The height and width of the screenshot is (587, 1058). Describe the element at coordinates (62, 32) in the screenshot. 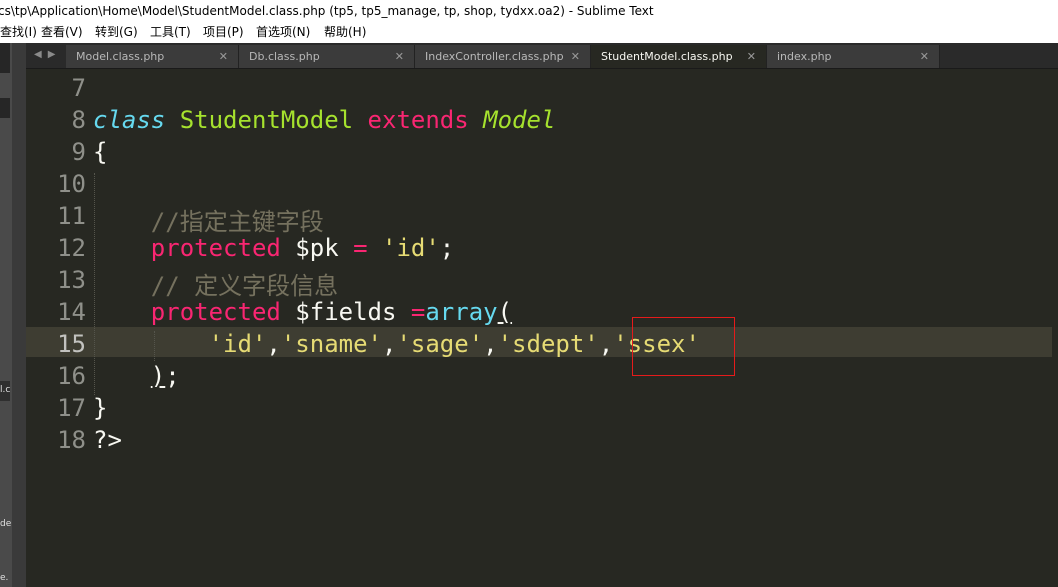

I see `menu-view: 查看(V)` at that location.